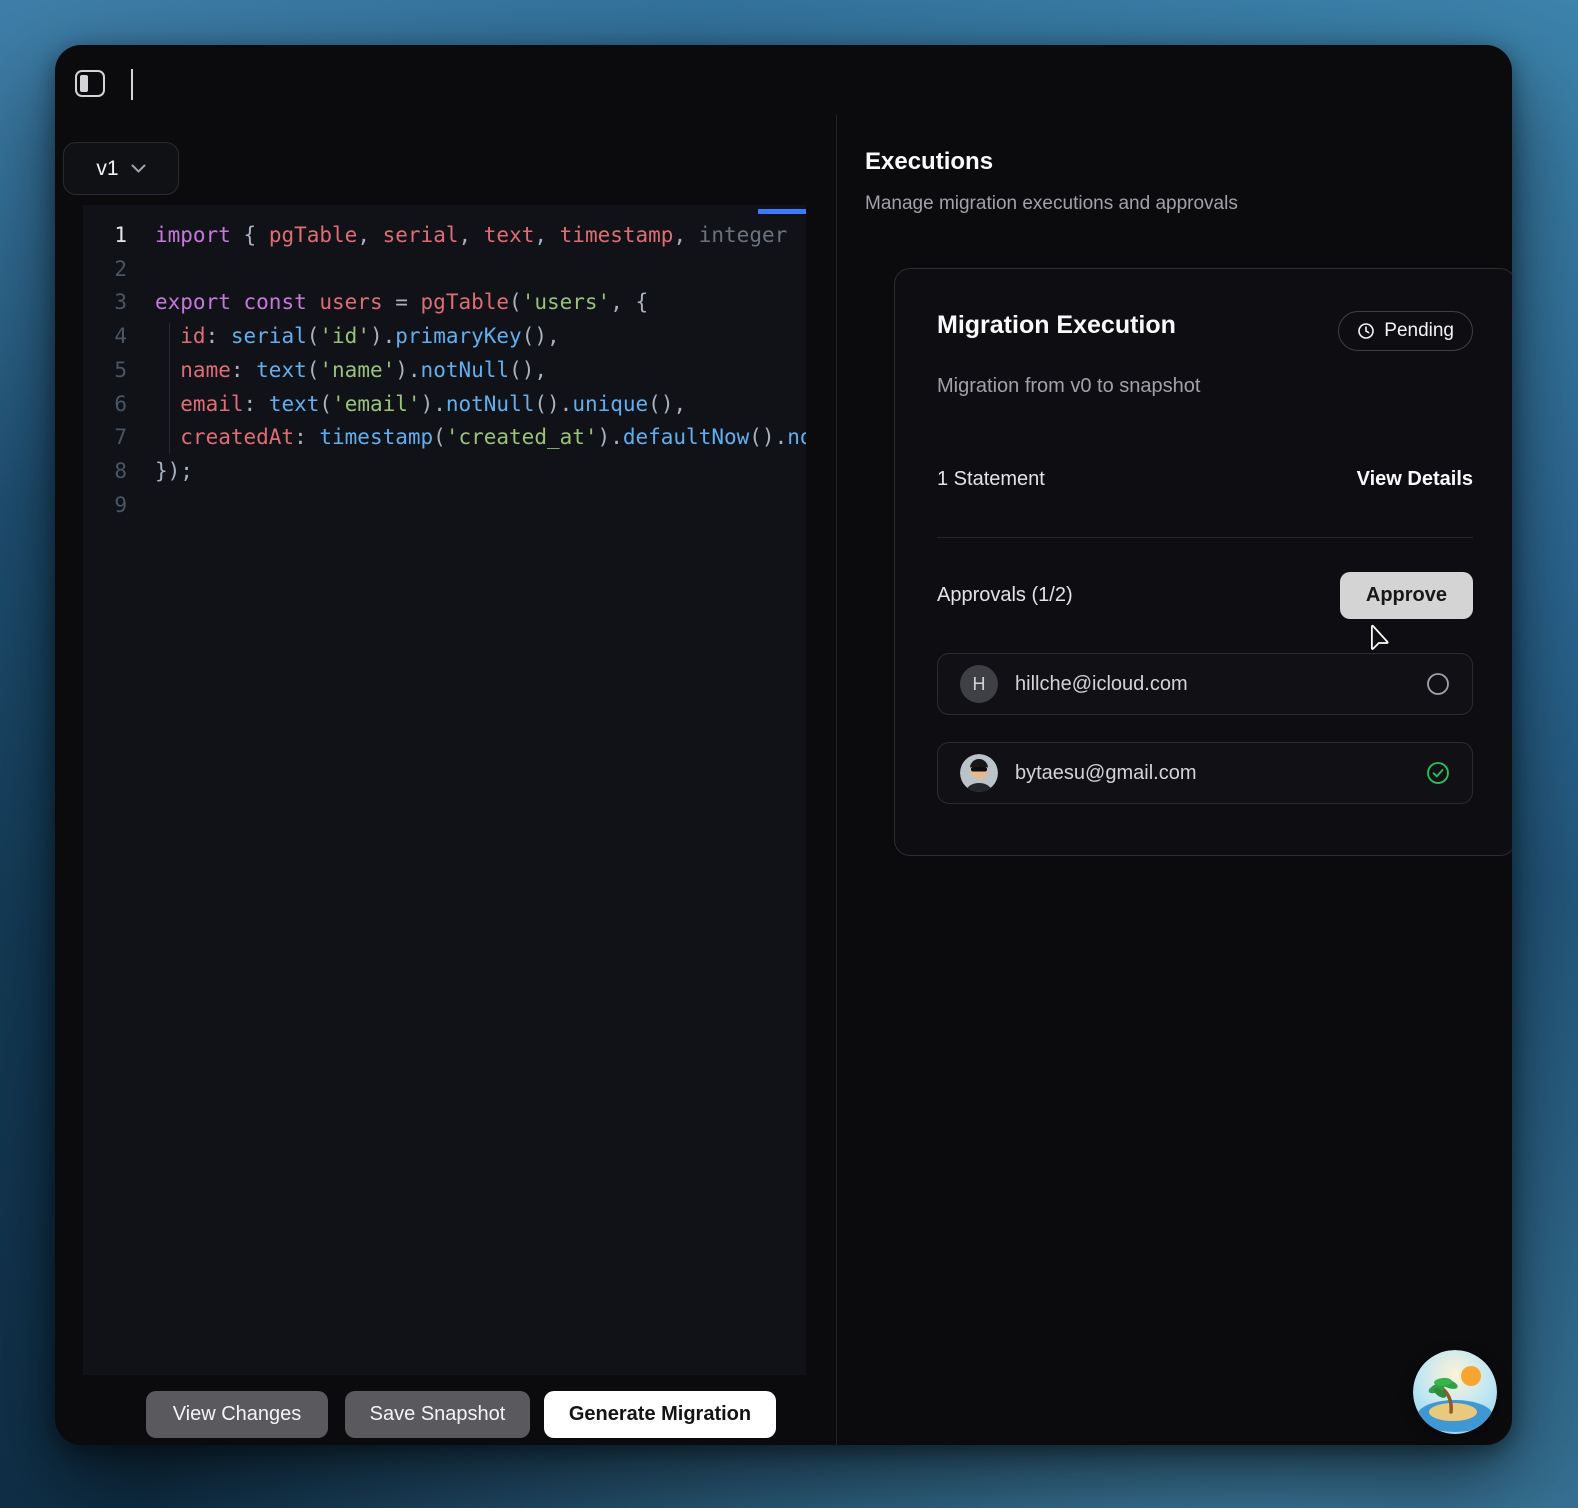 The image size is (1578, 1508). Describe the element at coordinates (1205, 537) in the screenshot. I see `card-divider` at that location.